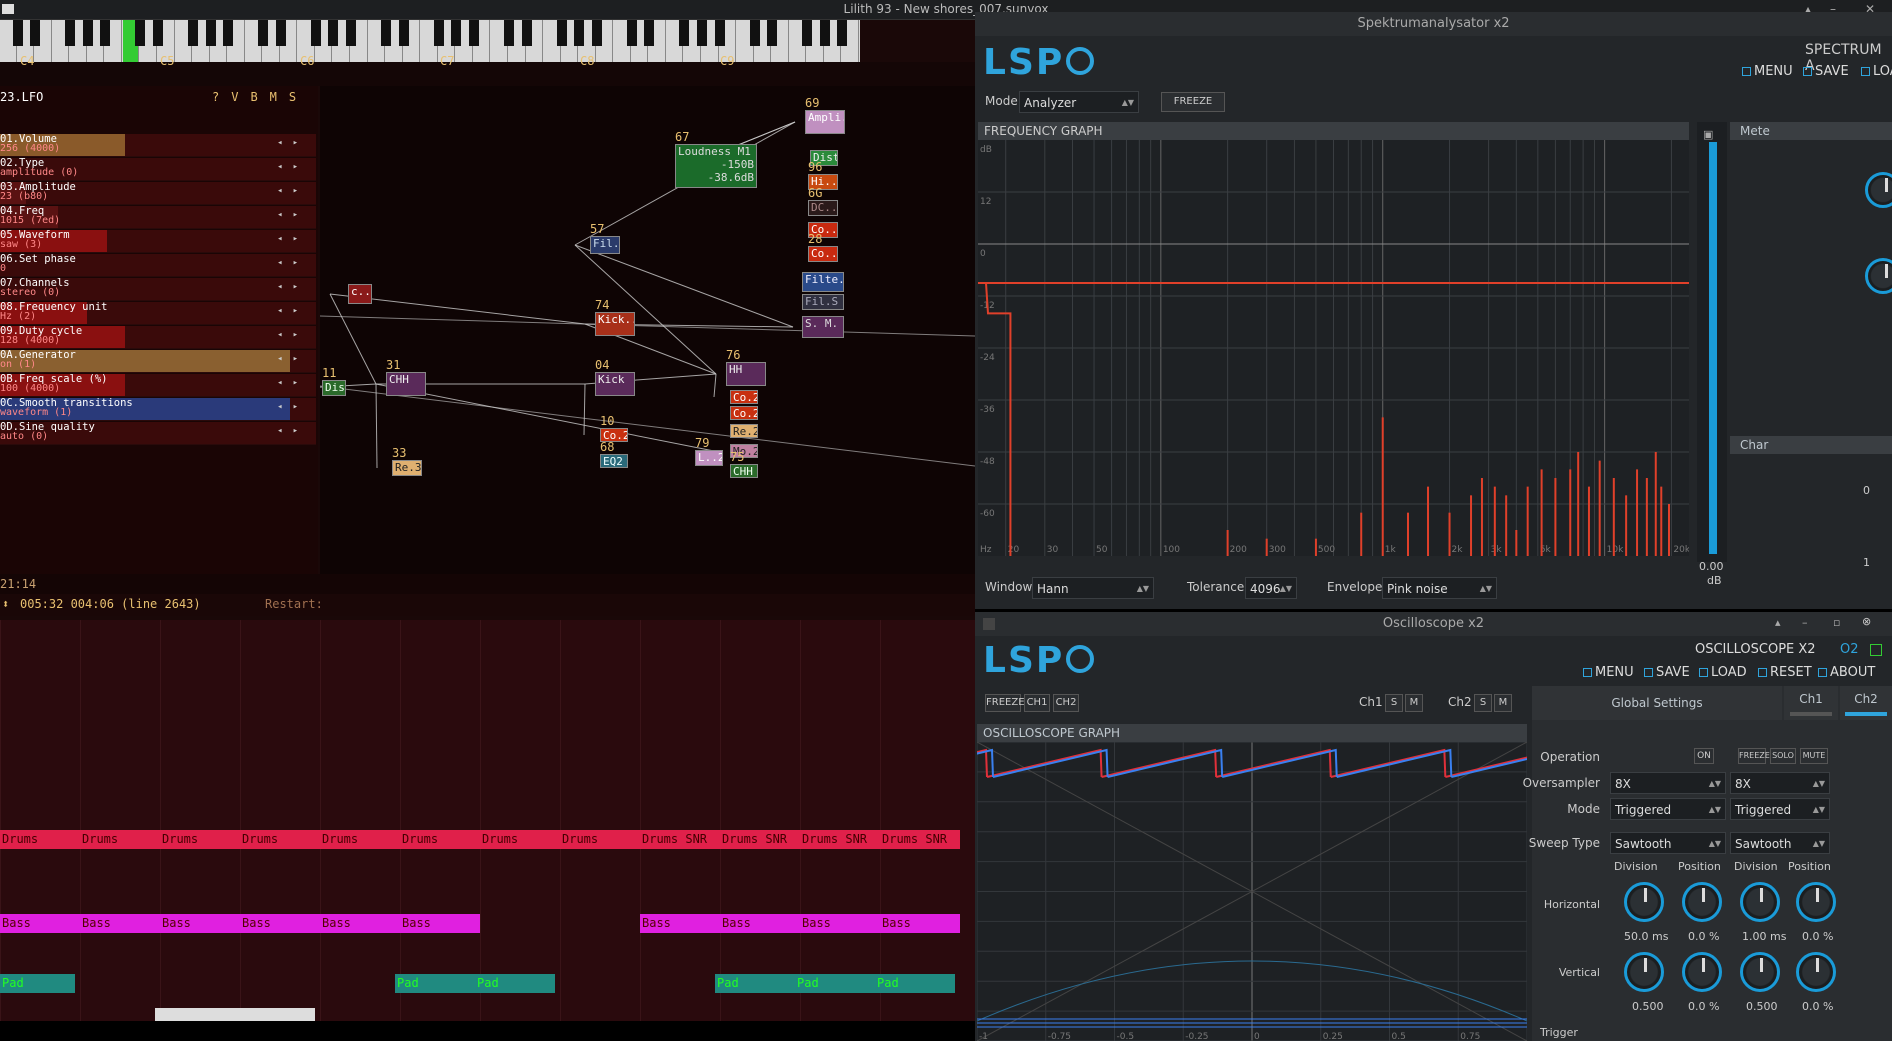 This screenshot has height=1041, width=1892. What do you see at coordinates (260, 97) in the screenshot?
I see `module-flags: ?VBMS` at bounding box center [260, 97].